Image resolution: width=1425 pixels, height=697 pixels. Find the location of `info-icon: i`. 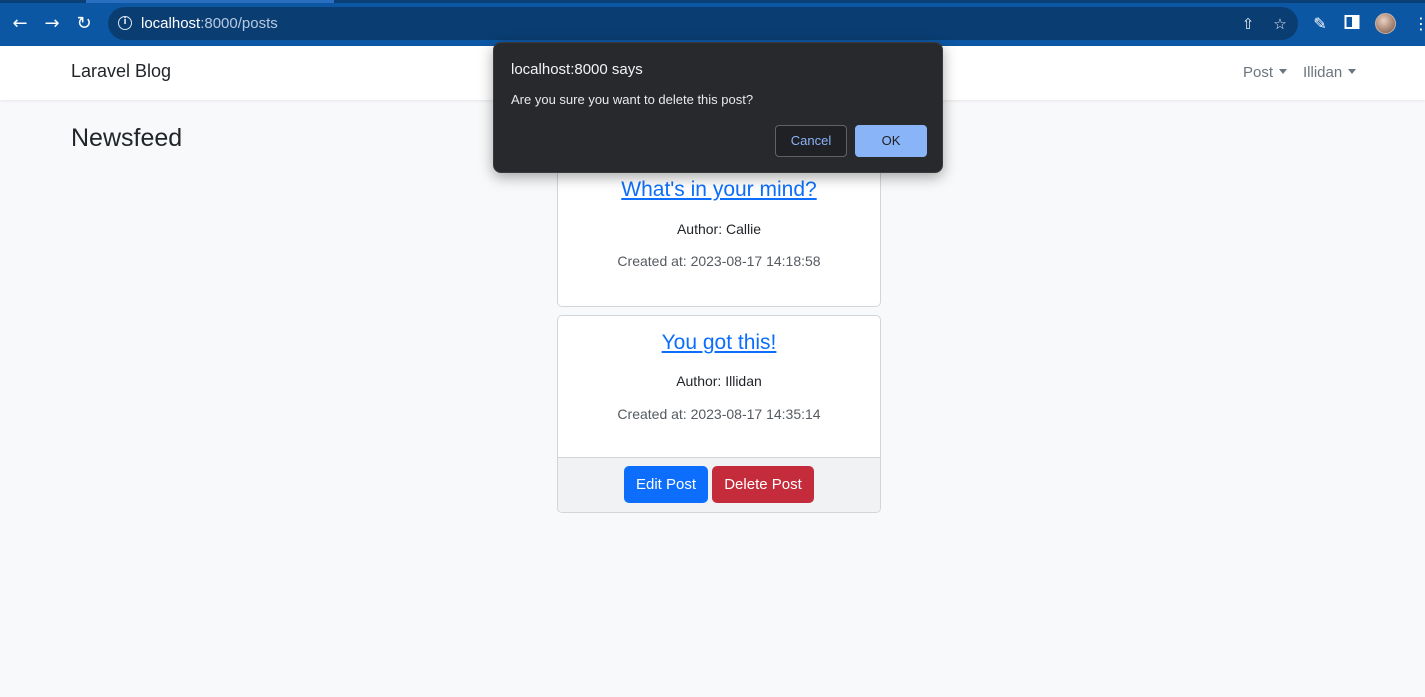

info-icon: i is located at coordinates (125, 23).